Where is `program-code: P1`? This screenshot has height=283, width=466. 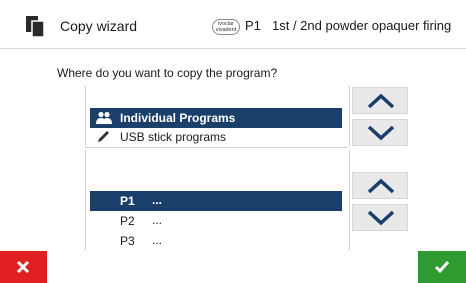
program-code: P1 is located at coordinates (253, 25).